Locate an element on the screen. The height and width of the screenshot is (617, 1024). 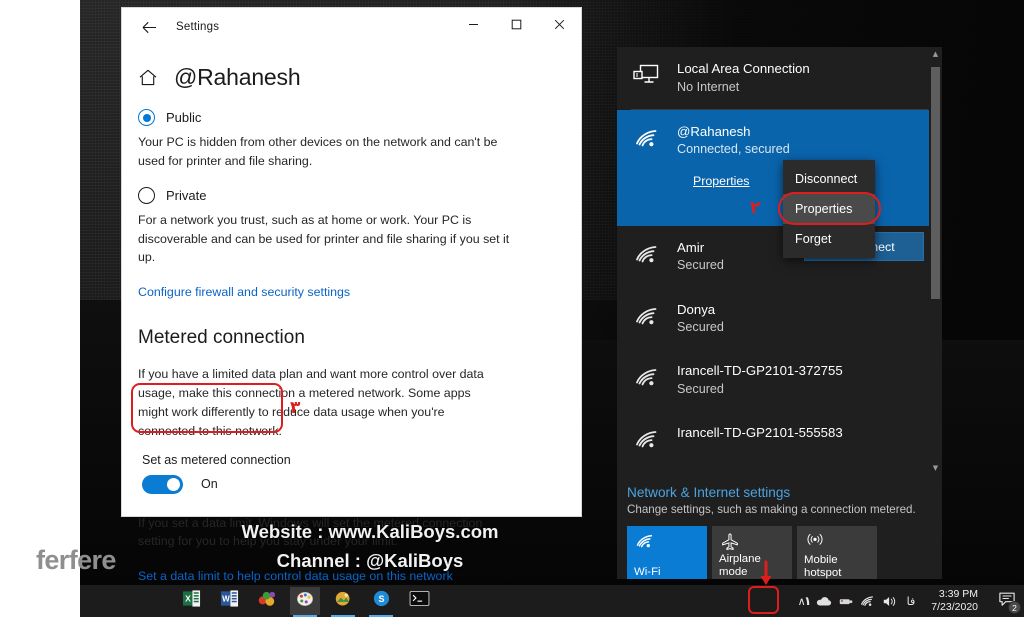
network-item-text: Irancell-TD-GP2101-555583 is located at coordinates (760, 433).